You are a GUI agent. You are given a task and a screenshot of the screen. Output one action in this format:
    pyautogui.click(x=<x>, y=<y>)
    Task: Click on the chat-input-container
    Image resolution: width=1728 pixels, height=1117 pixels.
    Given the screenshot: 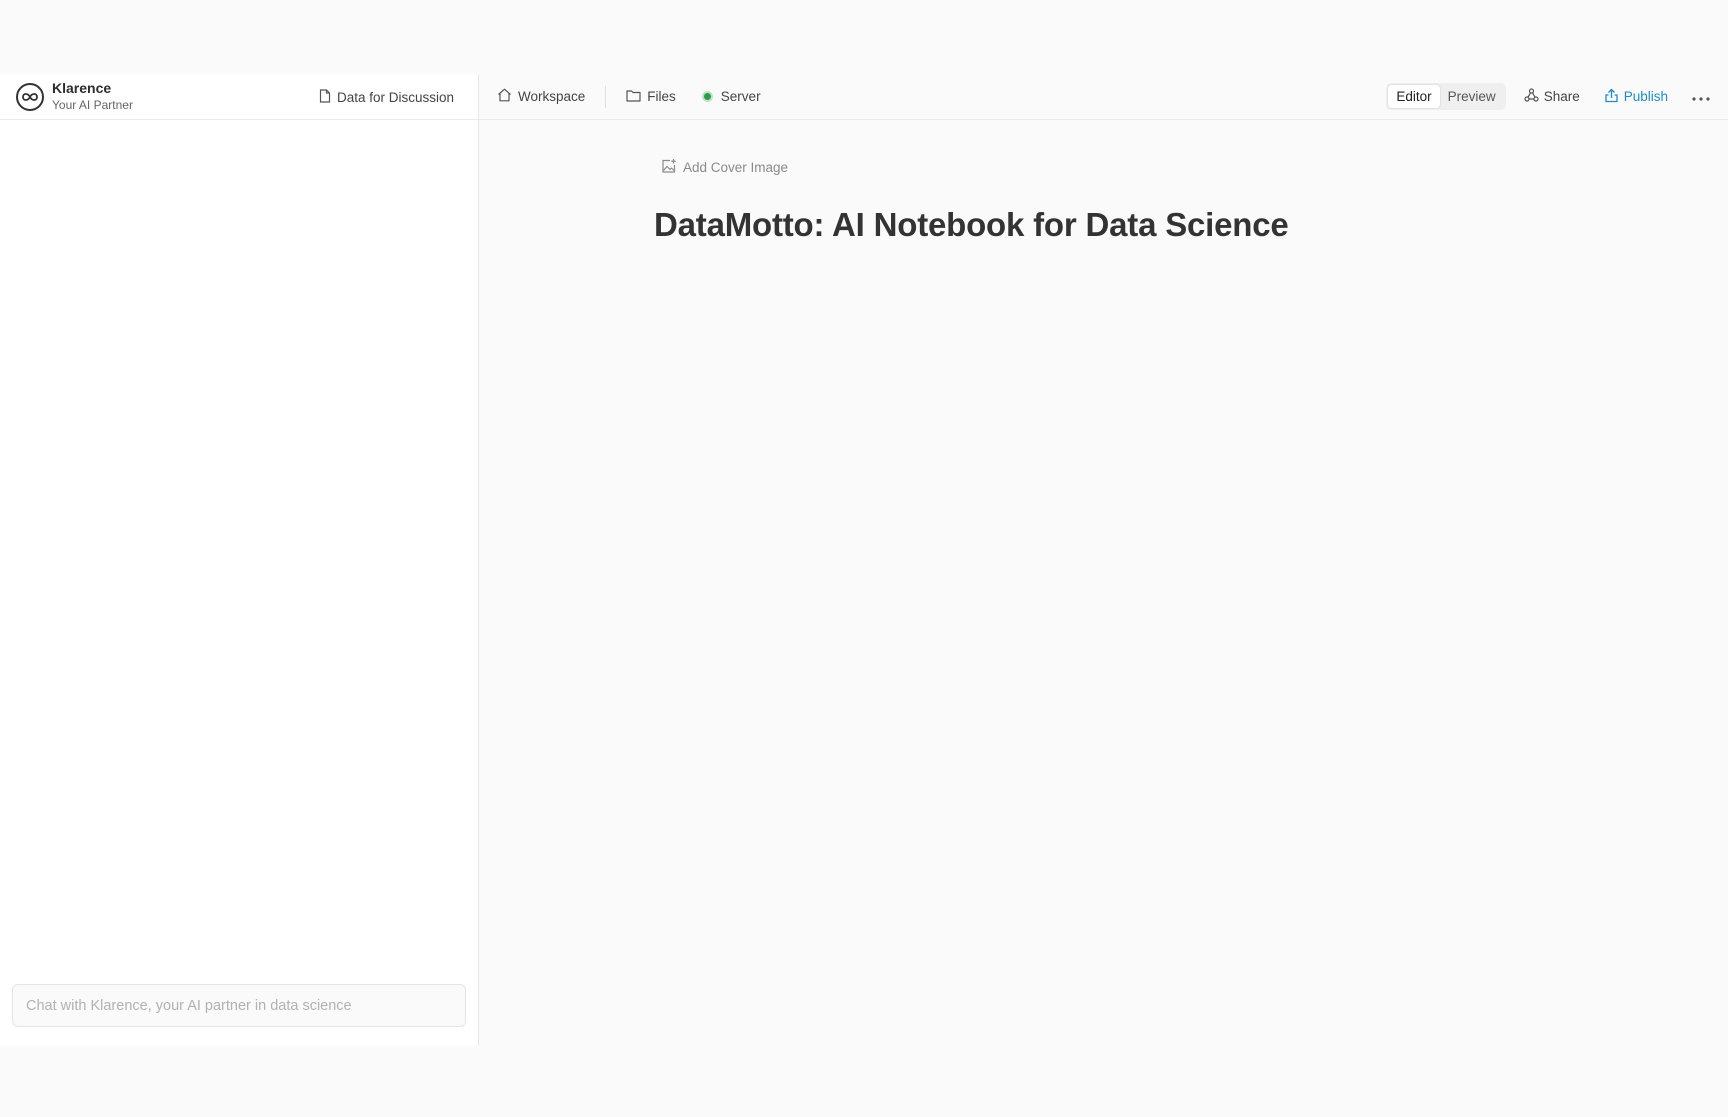 What is the action you would take?
    pyautogui.click(x=239, y=1005)
    